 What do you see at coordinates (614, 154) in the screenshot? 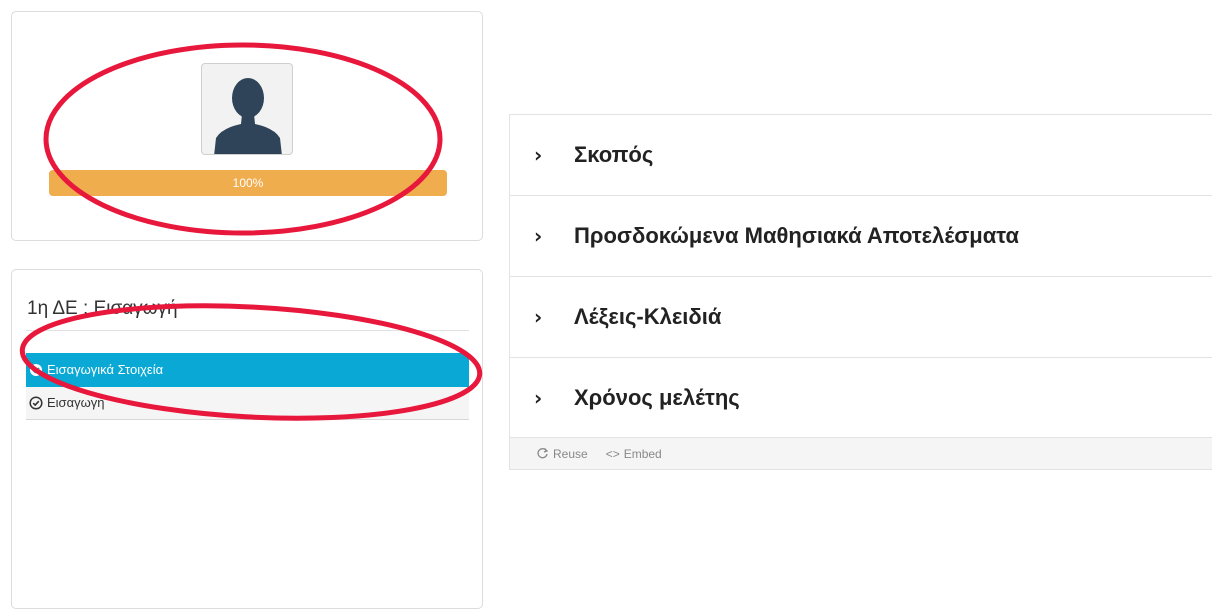
I see `accordion-label: Σκοπός` at bounding box center [614, 154].